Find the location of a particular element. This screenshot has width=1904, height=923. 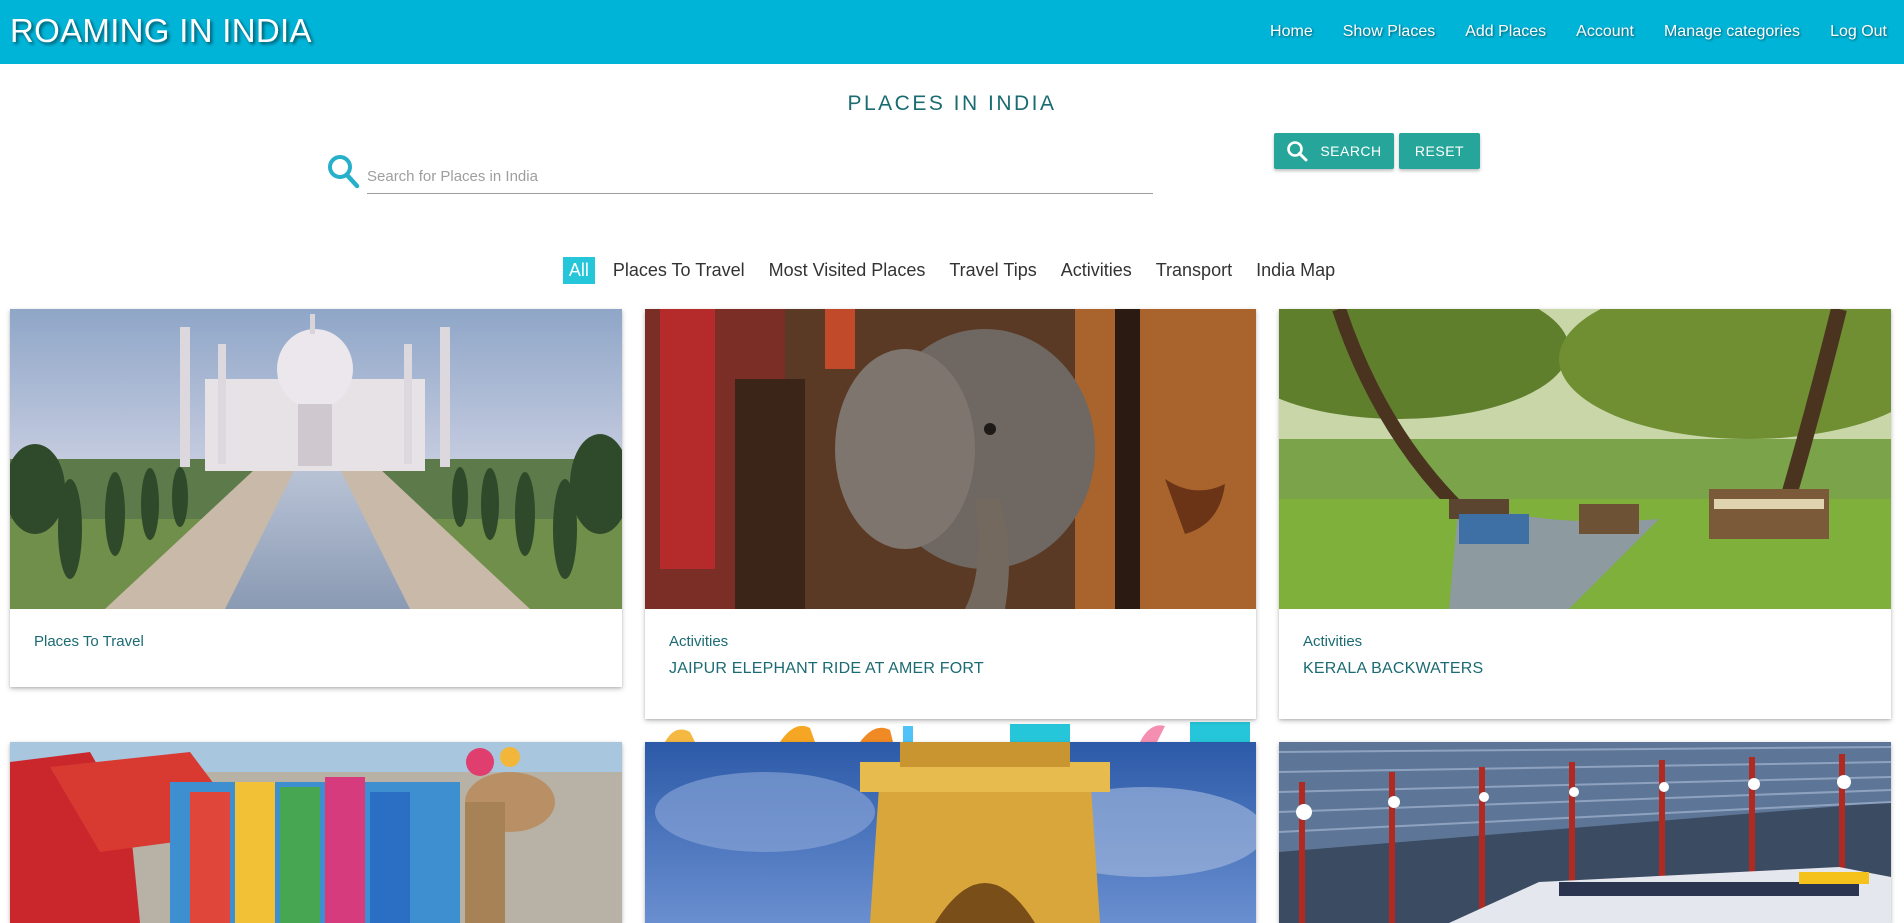

tab-places-to-travel: Places To Travel is located at coordinates (679, 270).